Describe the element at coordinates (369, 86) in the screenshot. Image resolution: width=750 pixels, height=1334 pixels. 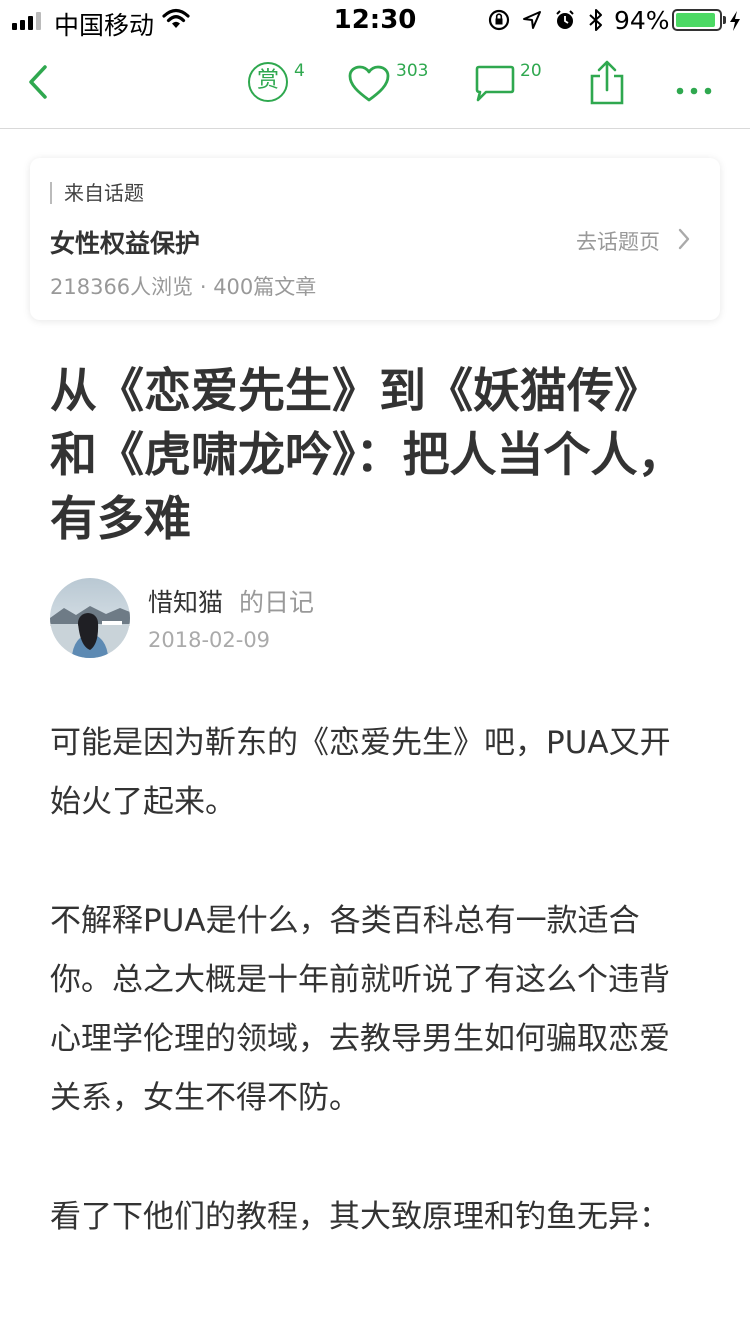
I see `heart-icon` at that location.